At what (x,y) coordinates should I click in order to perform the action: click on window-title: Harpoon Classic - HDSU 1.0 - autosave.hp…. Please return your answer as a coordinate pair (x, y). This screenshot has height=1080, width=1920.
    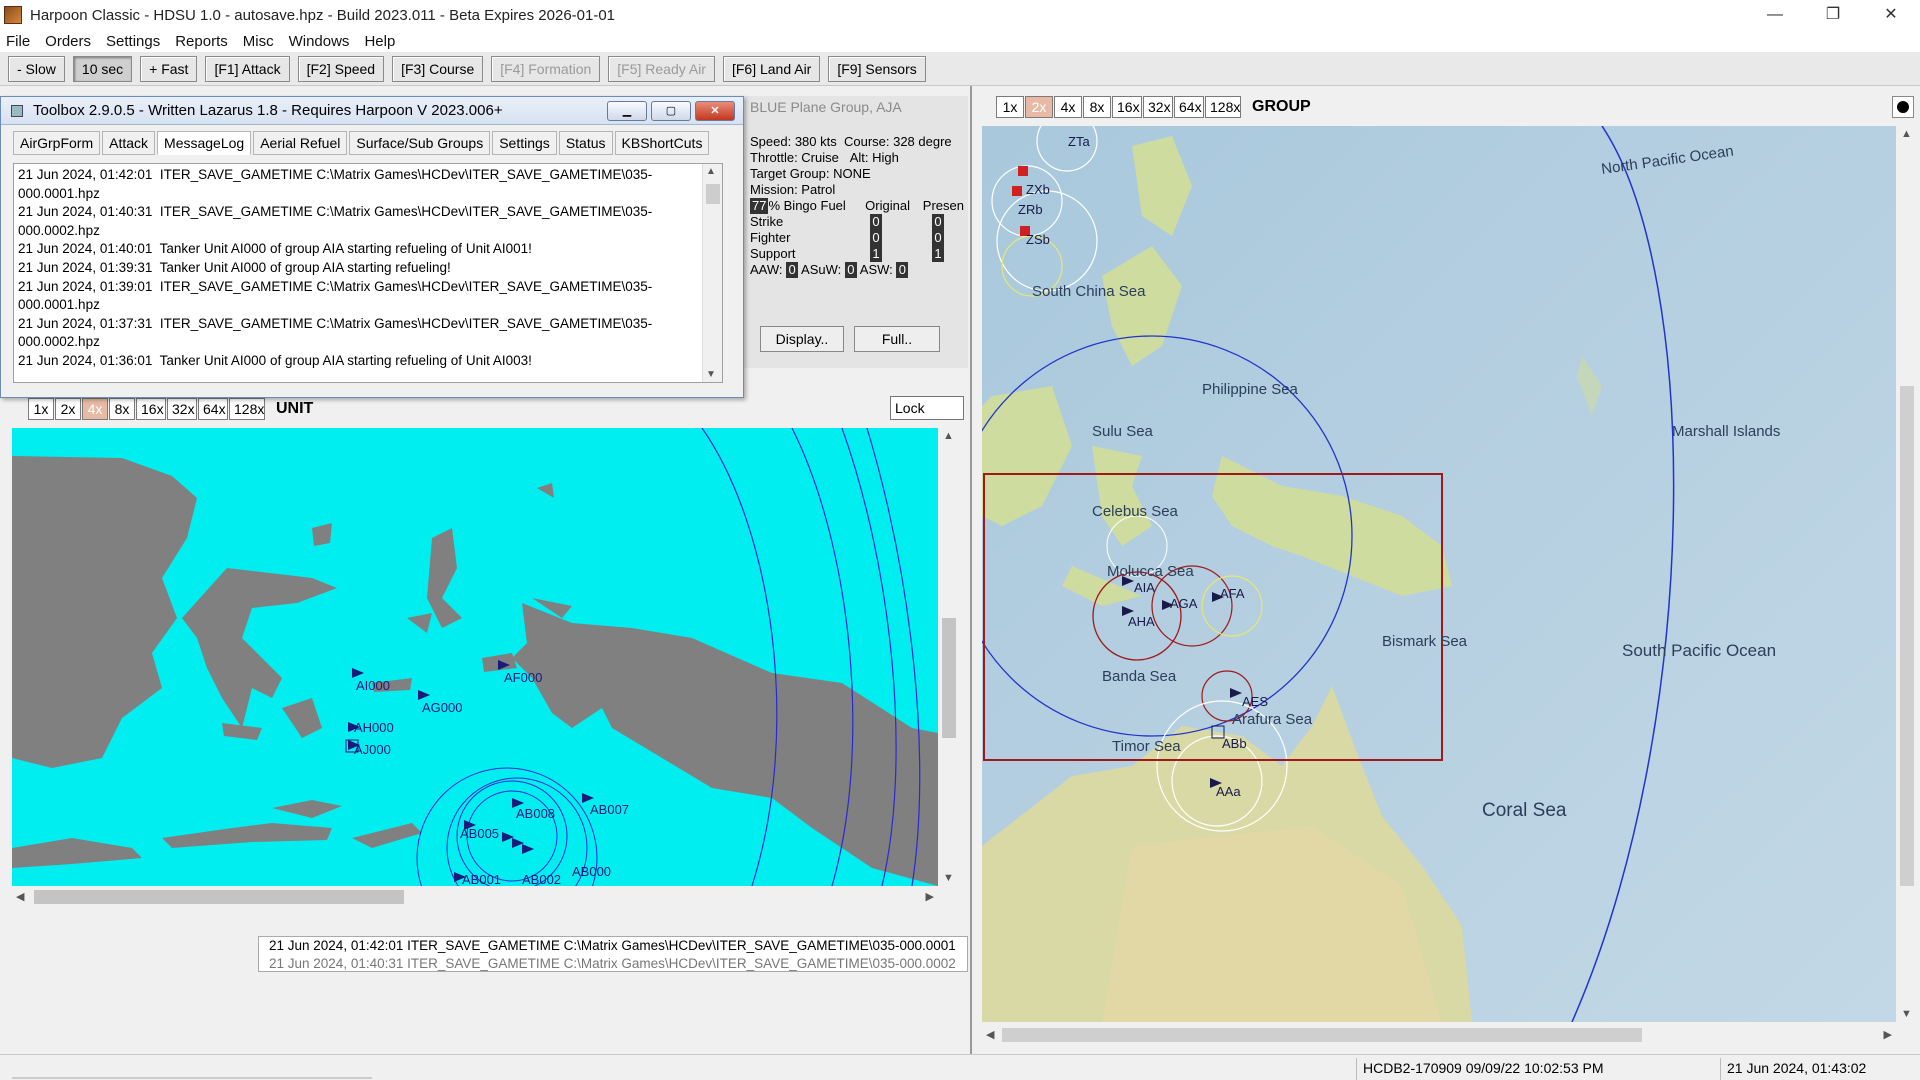
    Looking at the image, I should click on (323, 15).